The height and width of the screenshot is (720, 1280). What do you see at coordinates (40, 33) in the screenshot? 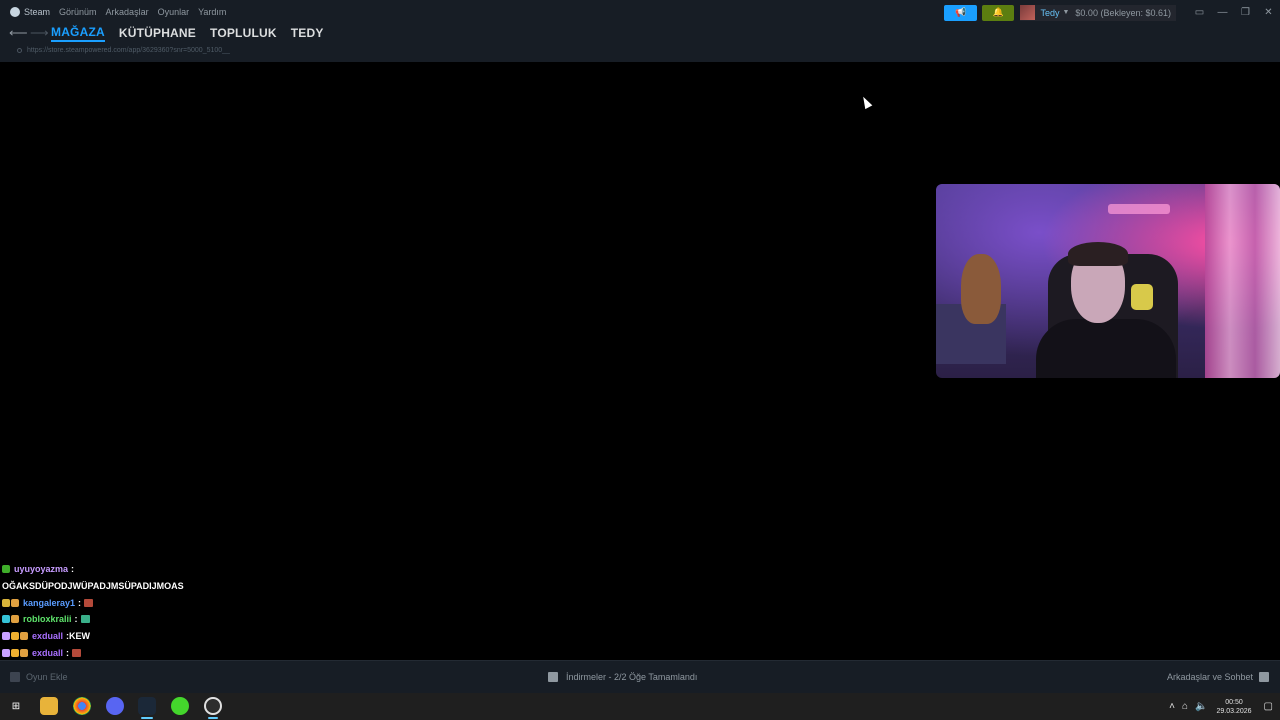
I see `forward-arrow-icon: ⟶` at bounding box center [40, 33].